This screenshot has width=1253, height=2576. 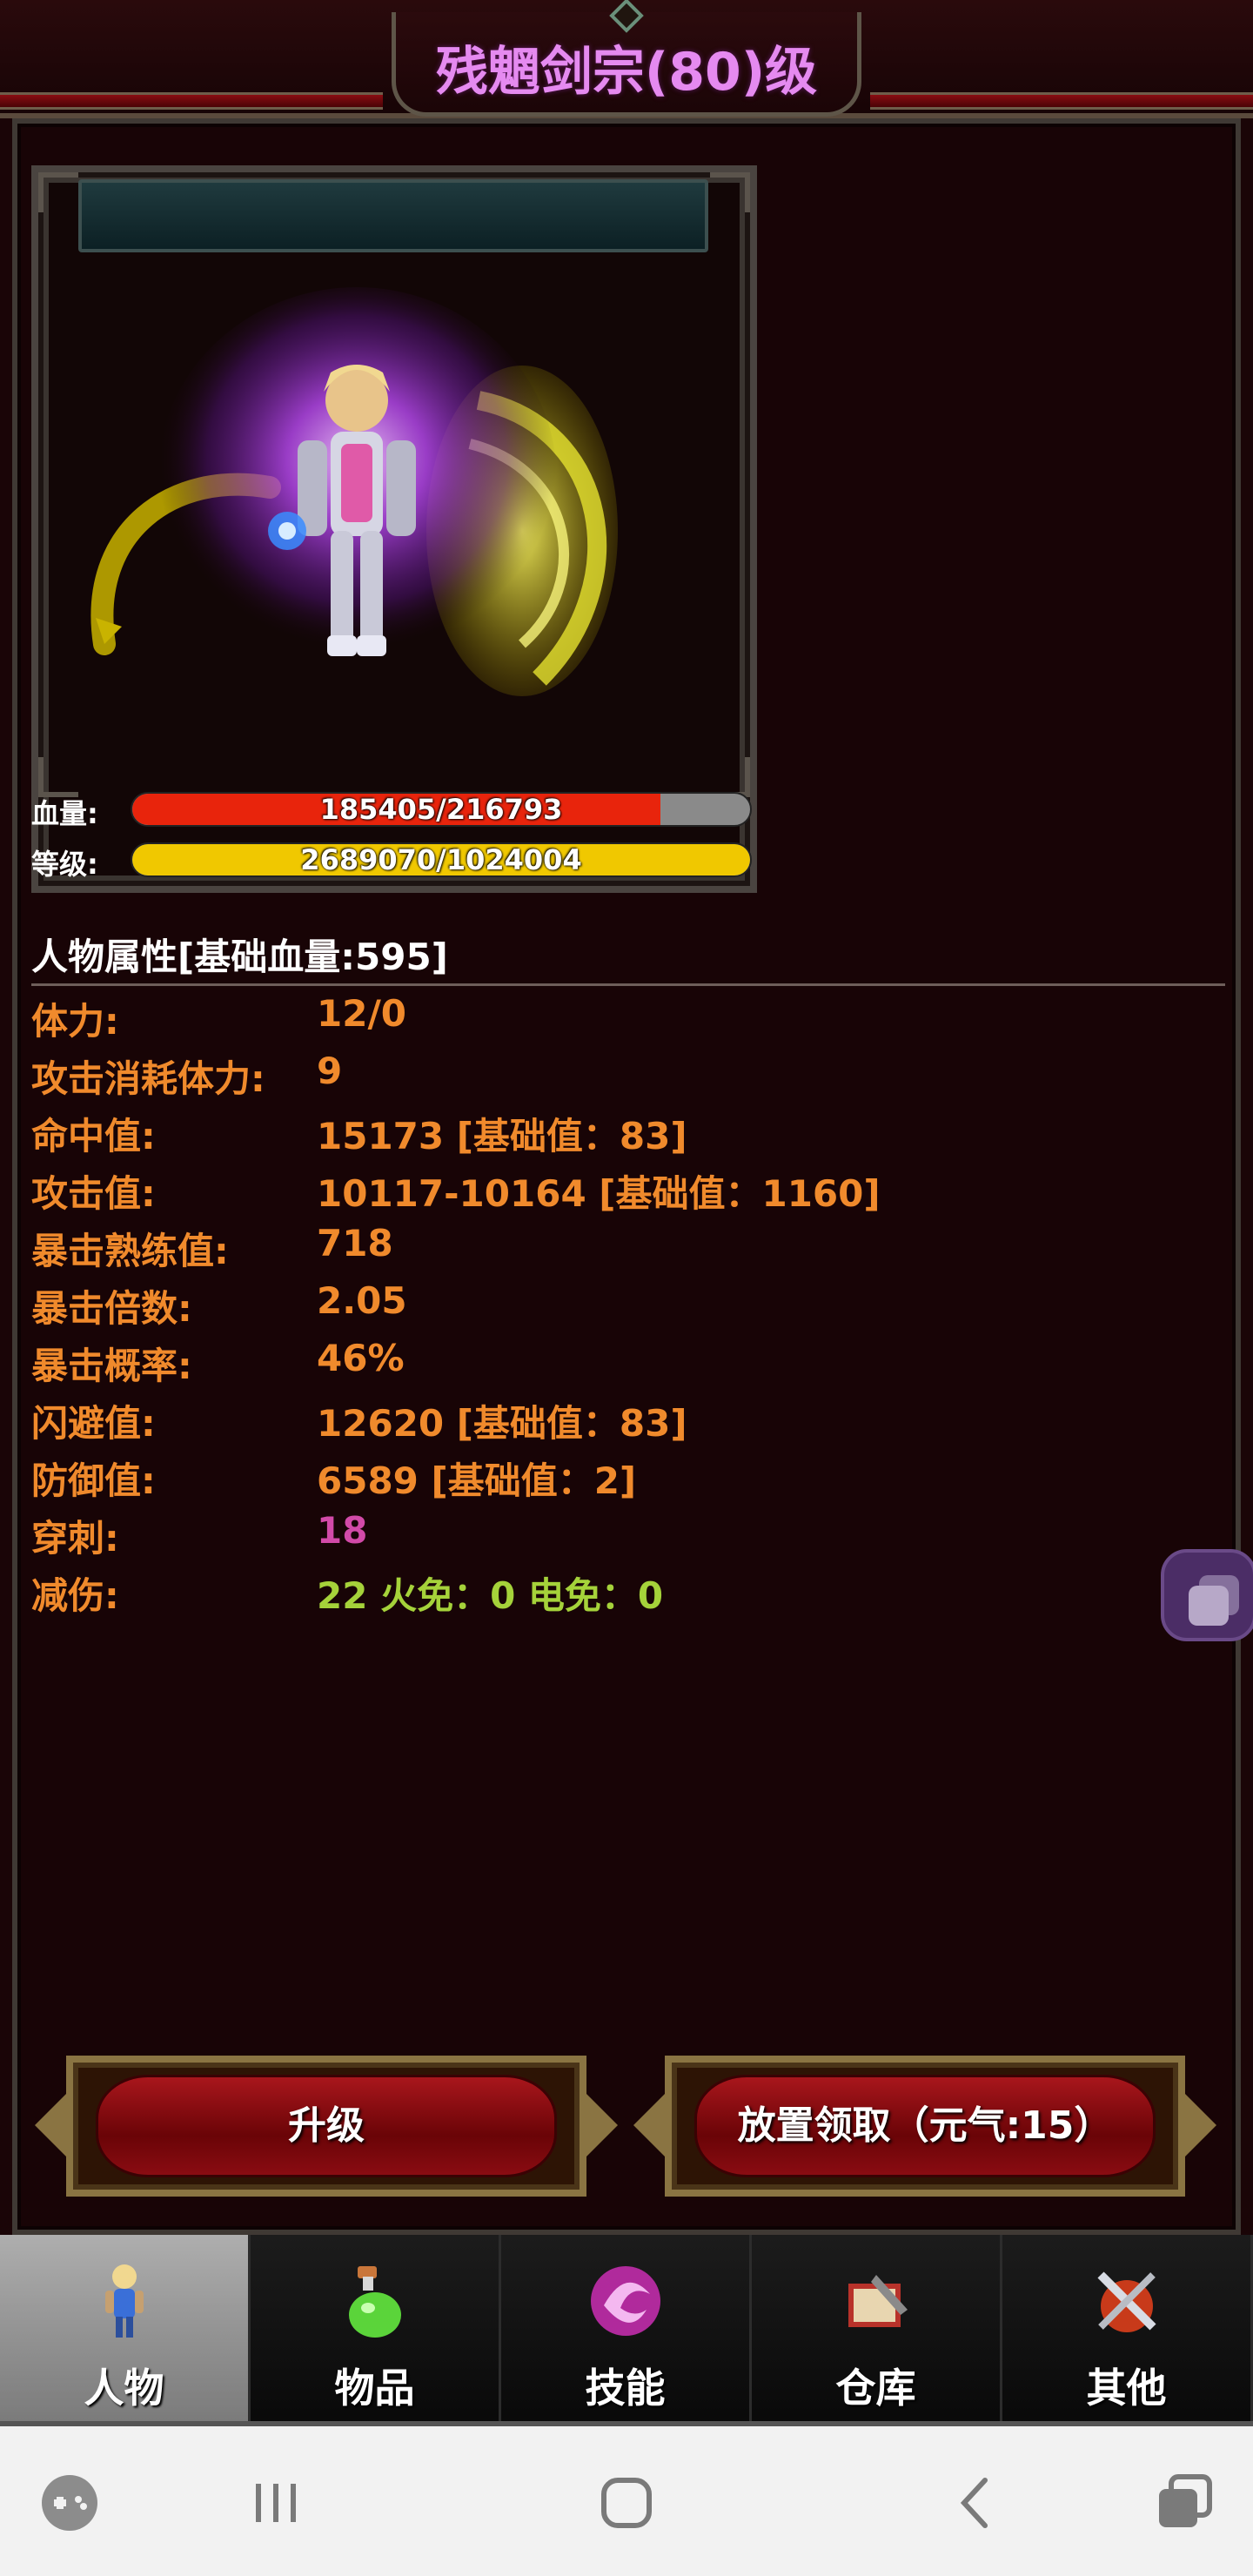 What do you see at coordinates (93, 1481) in the screenshot?
I see `attr-label: 防御值:` at bounding box center [93, 1481].